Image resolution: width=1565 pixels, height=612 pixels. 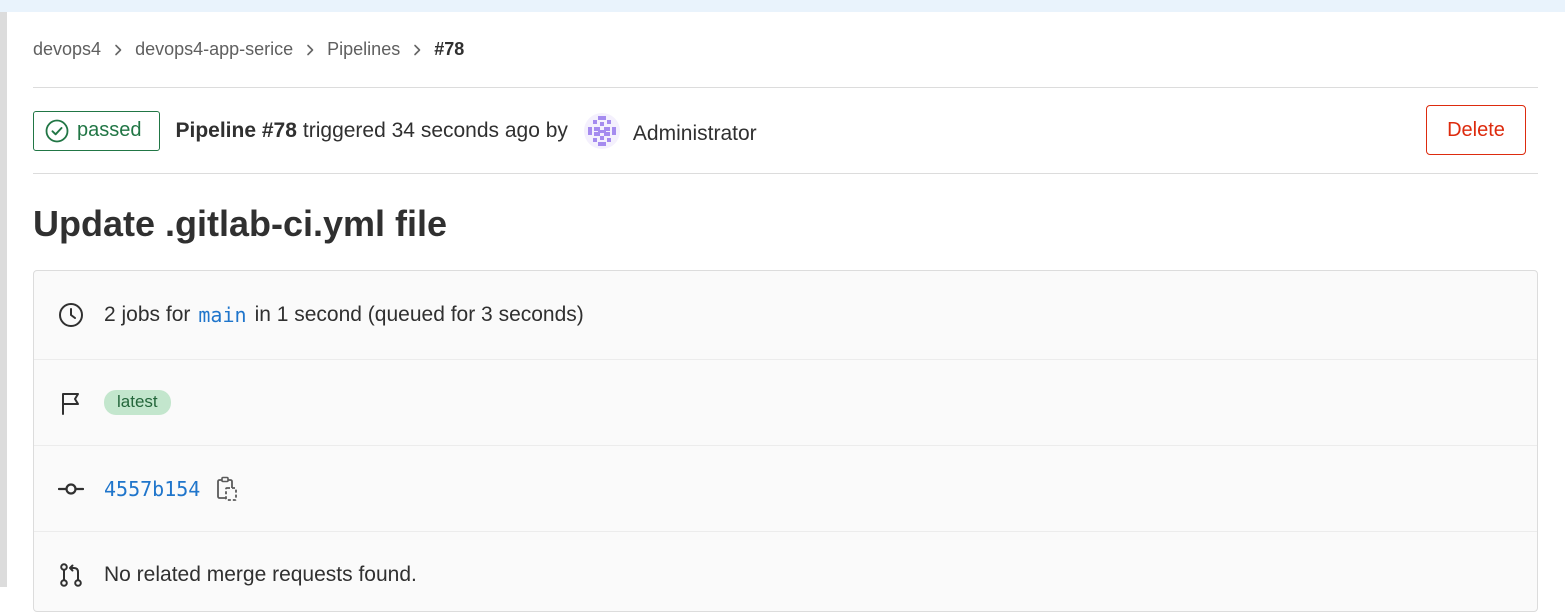 What do you see at coordinates (435, 130) in the screenshot?
I see `triggered-text: triggered 34 seconds ago by` at bounding box center [435, 130].